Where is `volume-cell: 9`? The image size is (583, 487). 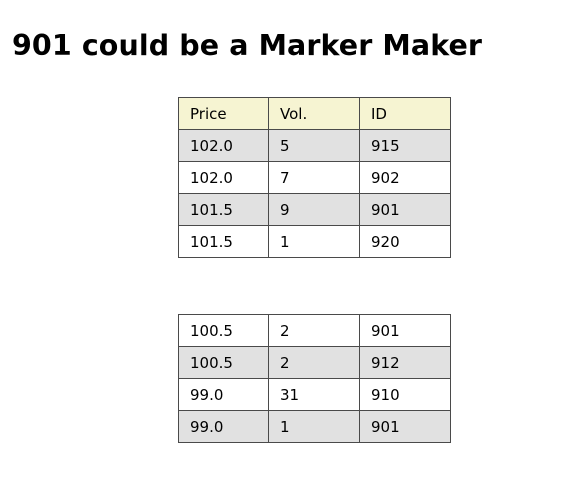 volume-cell: 9 is located at coordinates (314, 209).